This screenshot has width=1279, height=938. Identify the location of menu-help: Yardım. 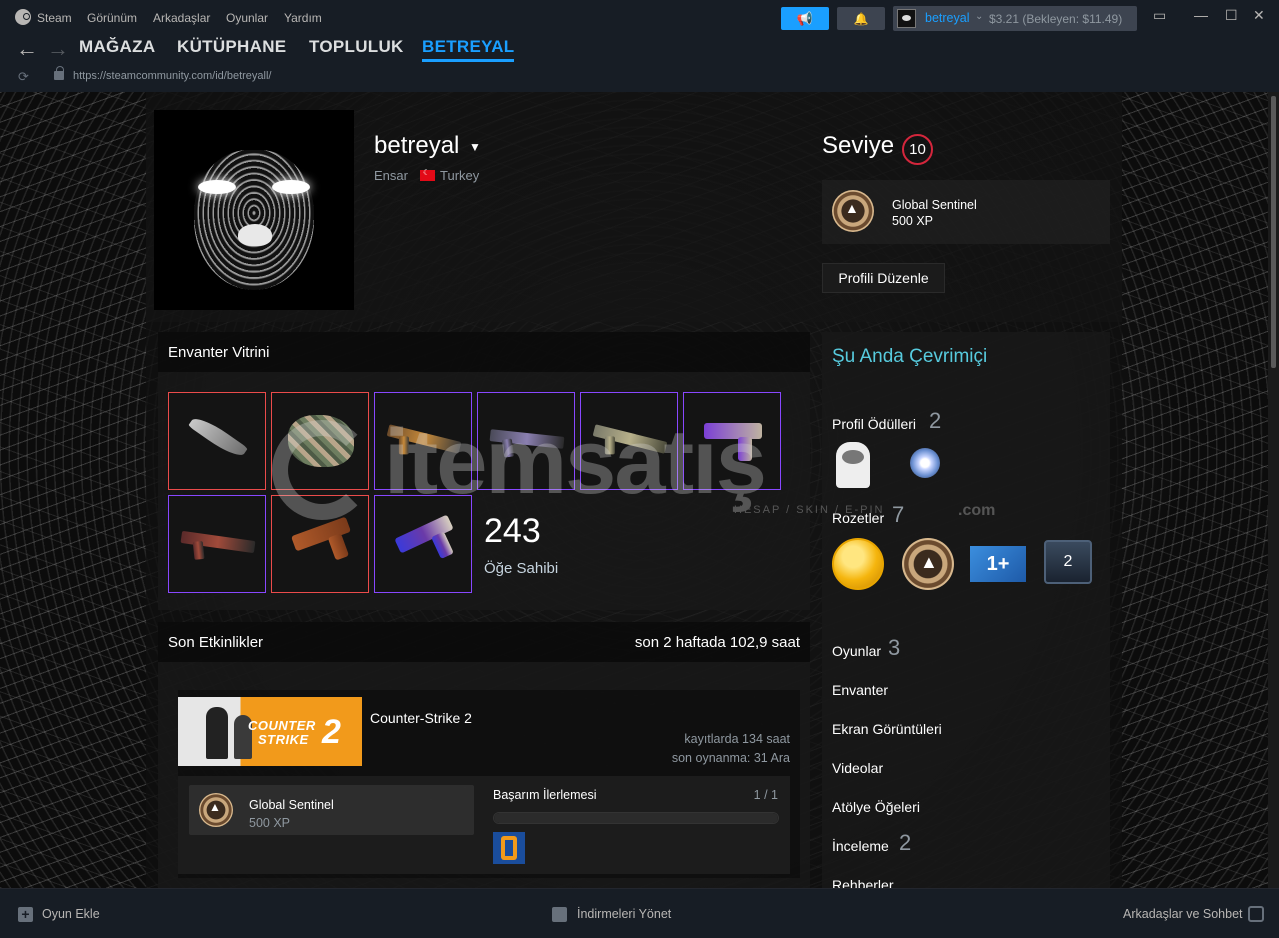
(303, 18).